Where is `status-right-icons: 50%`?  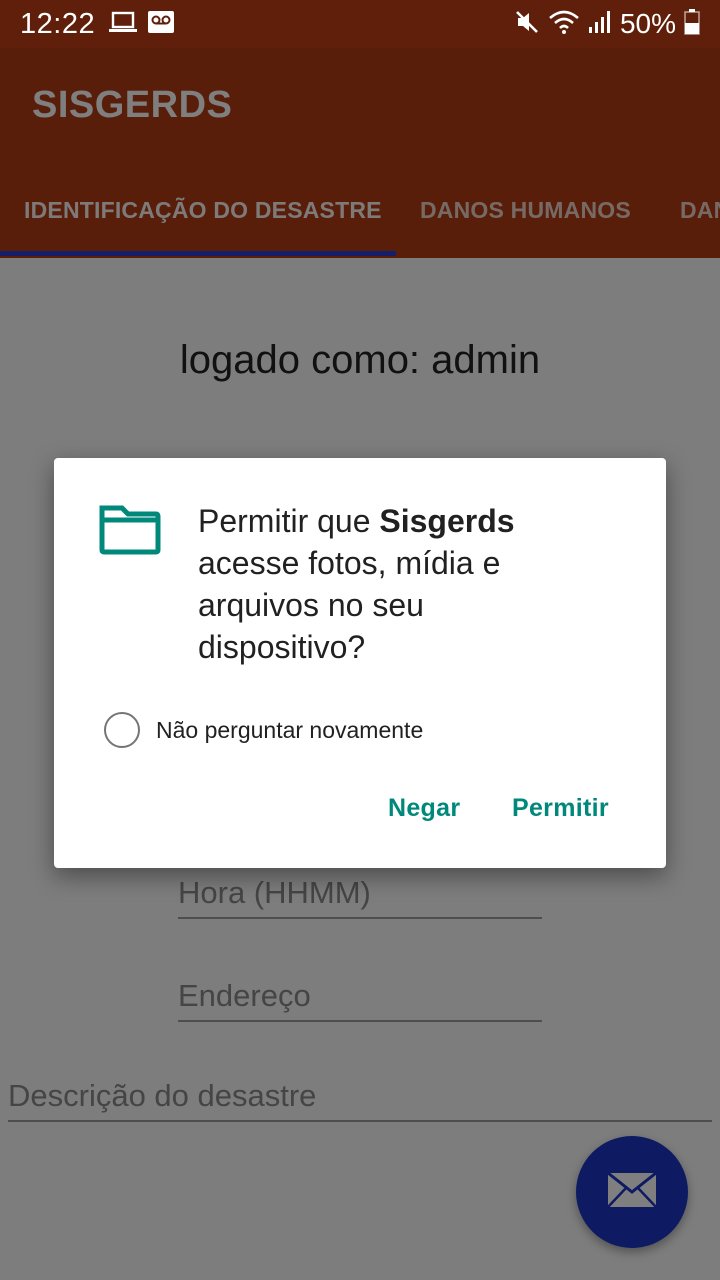 status-right-icons: 50% is located at coordinates (607, 24).